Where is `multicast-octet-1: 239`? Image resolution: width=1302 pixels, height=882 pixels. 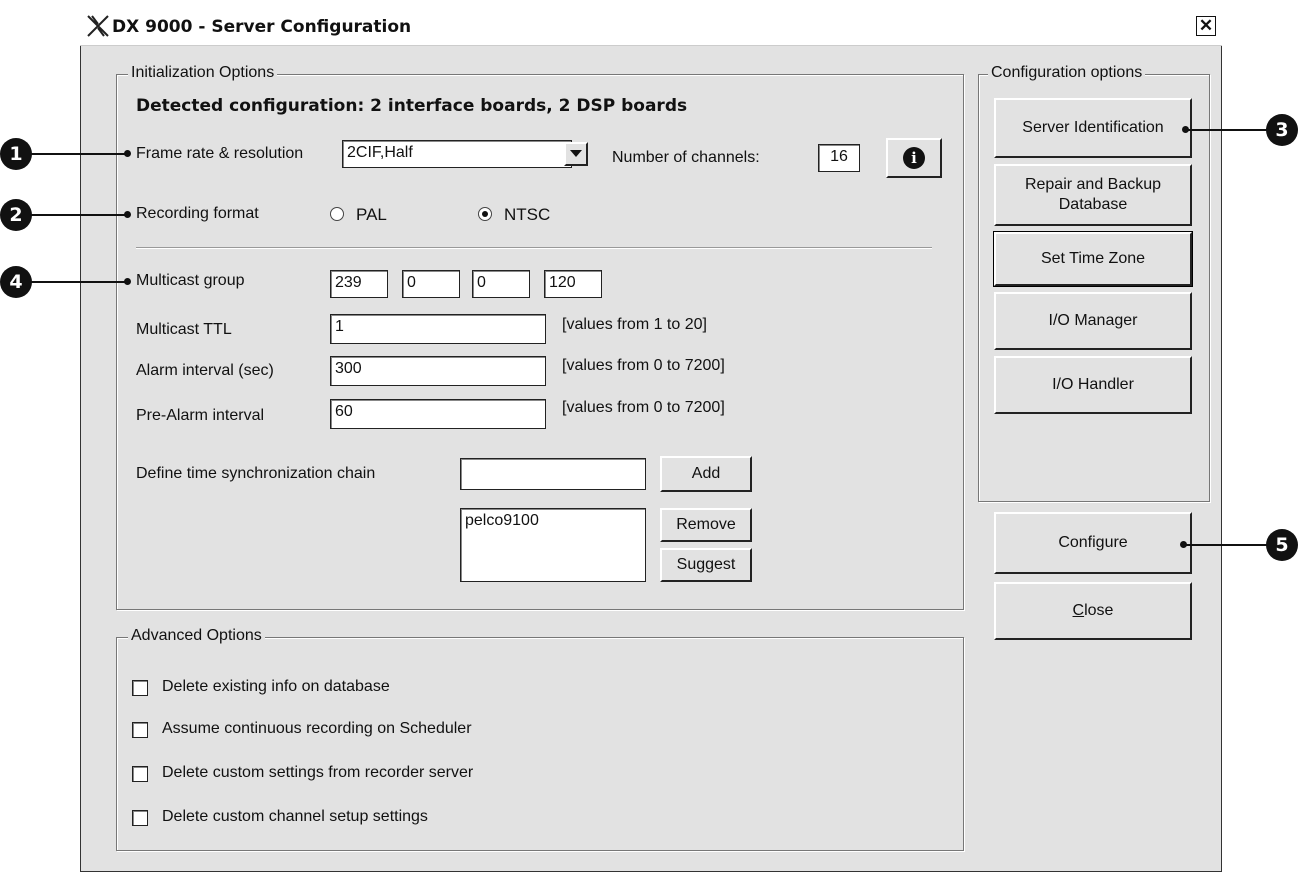 multicast-octet-1: 239 is located at coordinates (359, 284).